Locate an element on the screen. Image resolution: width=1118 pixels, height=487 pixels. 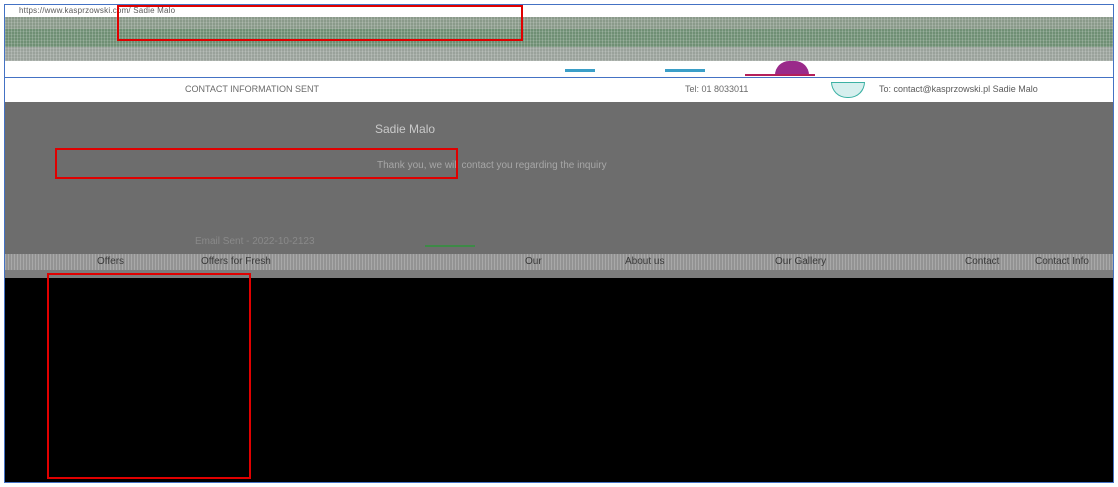
sent-status: Email Sent - 2022-10-2123 is located at coordinates (255, 241).